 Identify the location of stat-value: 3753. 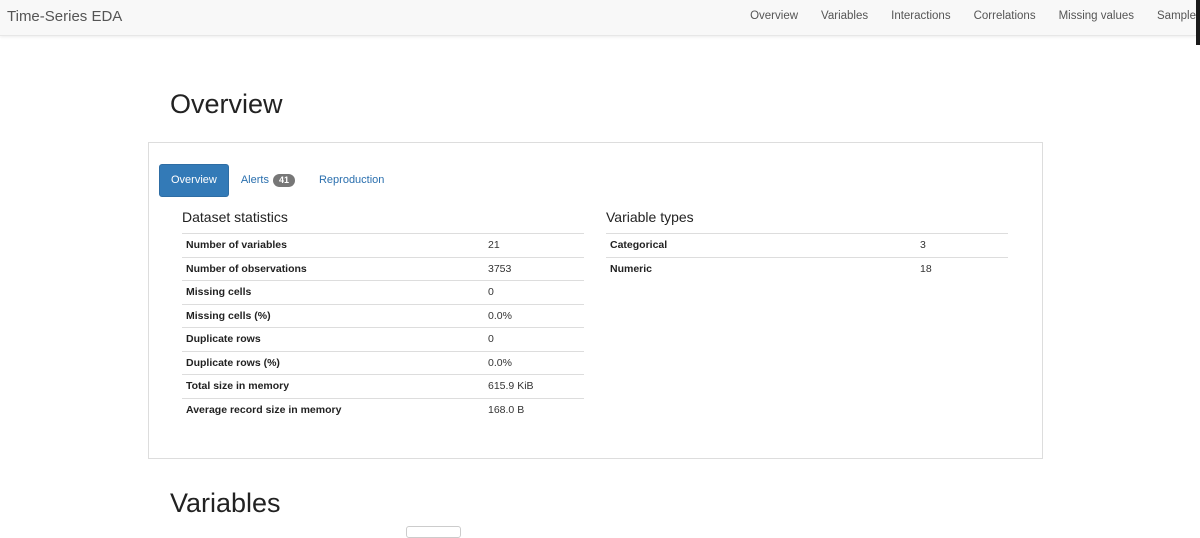
(534, 268).